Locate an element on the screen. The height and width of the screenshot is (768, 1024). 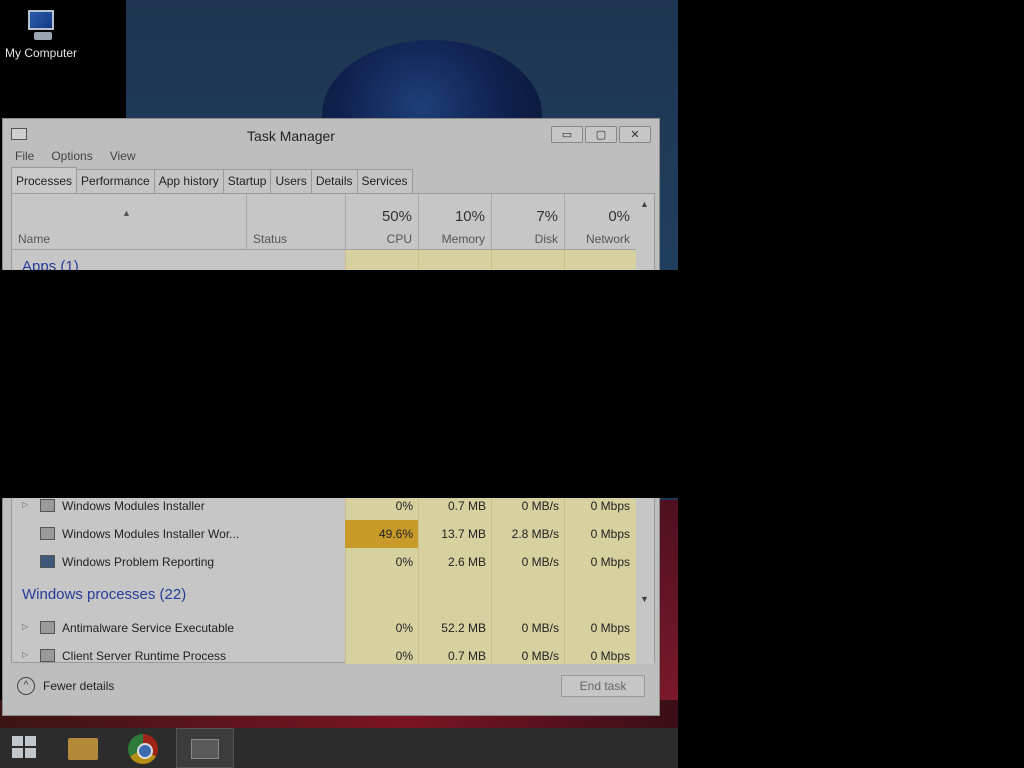
minimize-button: ▭ is located at coordinates (567, 134).